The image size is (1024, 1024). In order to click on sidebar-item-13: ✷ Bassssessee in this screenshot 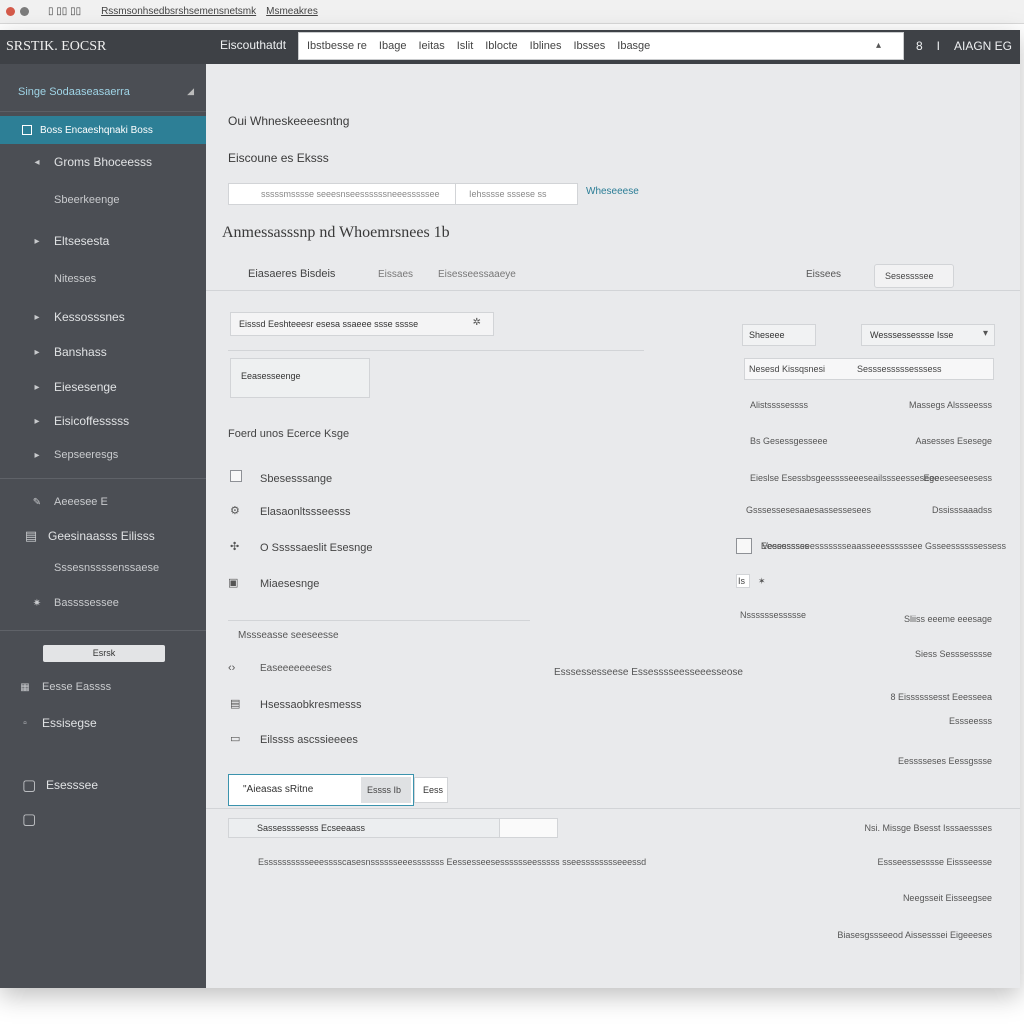, I will do `click(103, 603)`.